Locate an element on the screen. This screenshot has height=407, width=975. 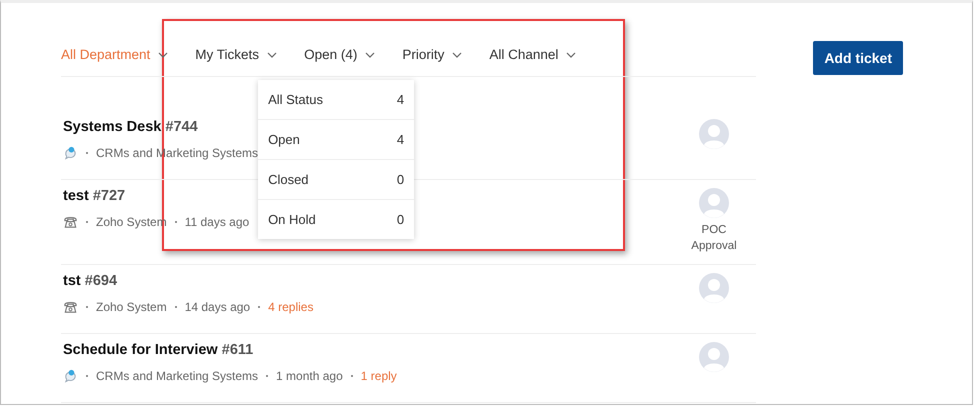
filter-dropdown: My Tickets is located at coordinates (236, 54).